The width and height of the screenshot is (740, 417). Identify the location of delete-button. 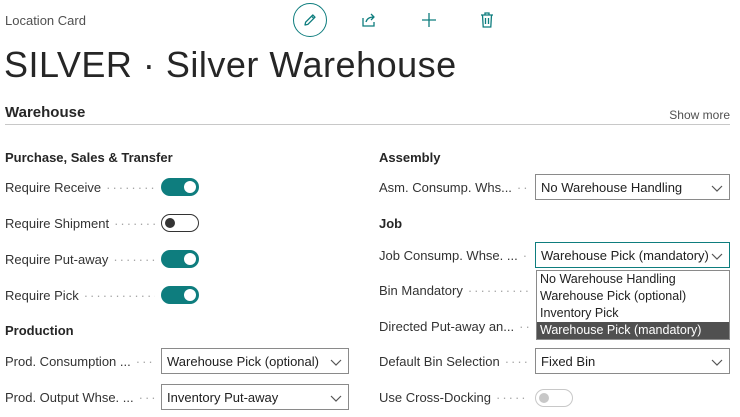
(487, 20).